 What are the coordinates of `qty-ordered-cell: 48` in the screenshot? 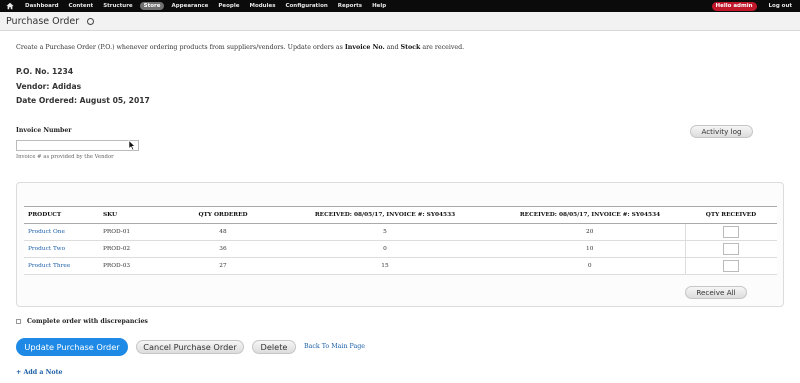 It's located at (223, 232).